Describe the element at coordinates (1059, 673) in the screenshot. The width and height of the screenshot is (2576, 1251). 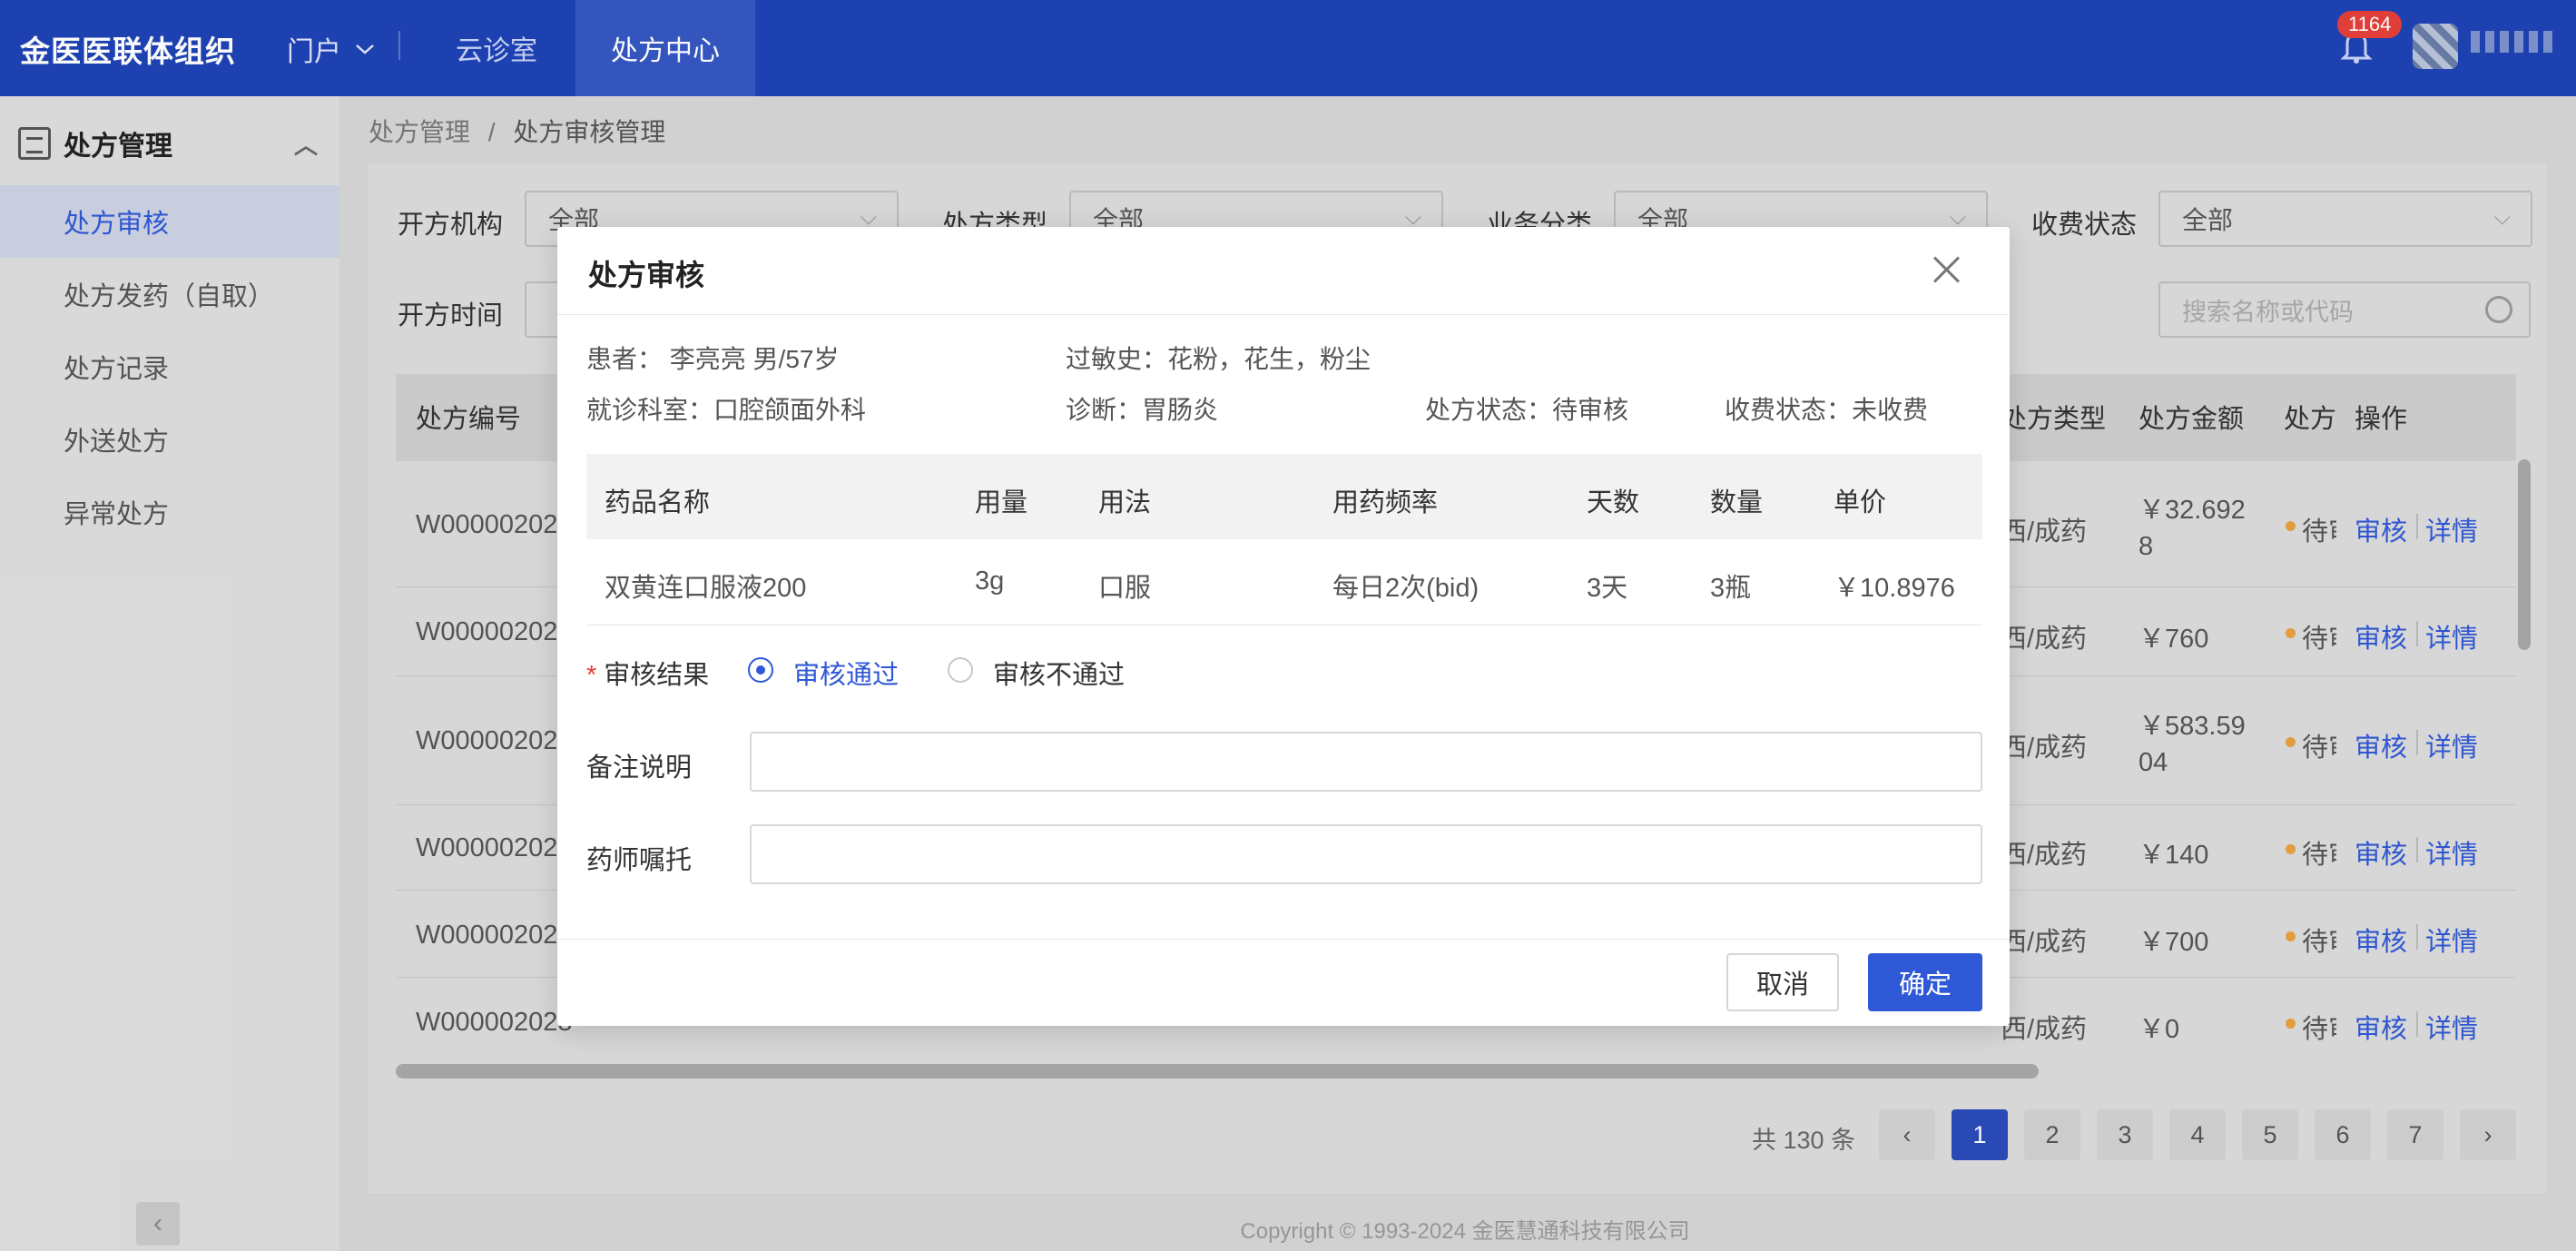
I see `radio-fail-label: 审核不通过` at that location.